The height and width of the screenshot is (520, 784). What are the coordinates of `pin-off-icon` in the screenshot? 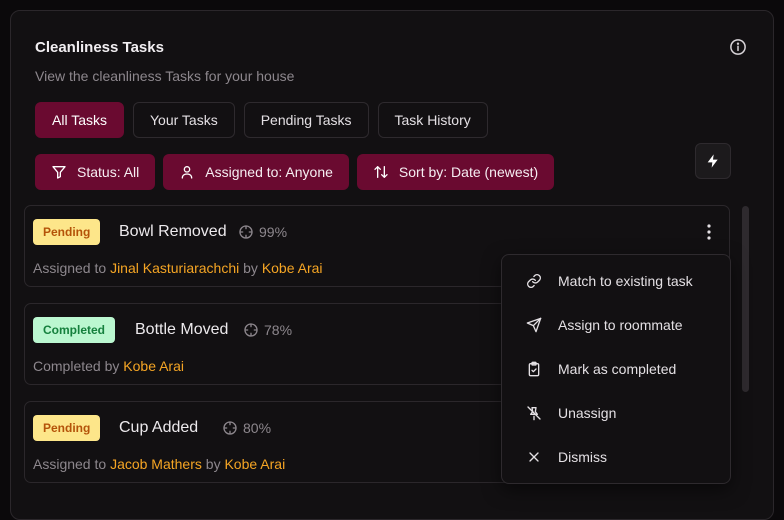 It's located at (534, 413).